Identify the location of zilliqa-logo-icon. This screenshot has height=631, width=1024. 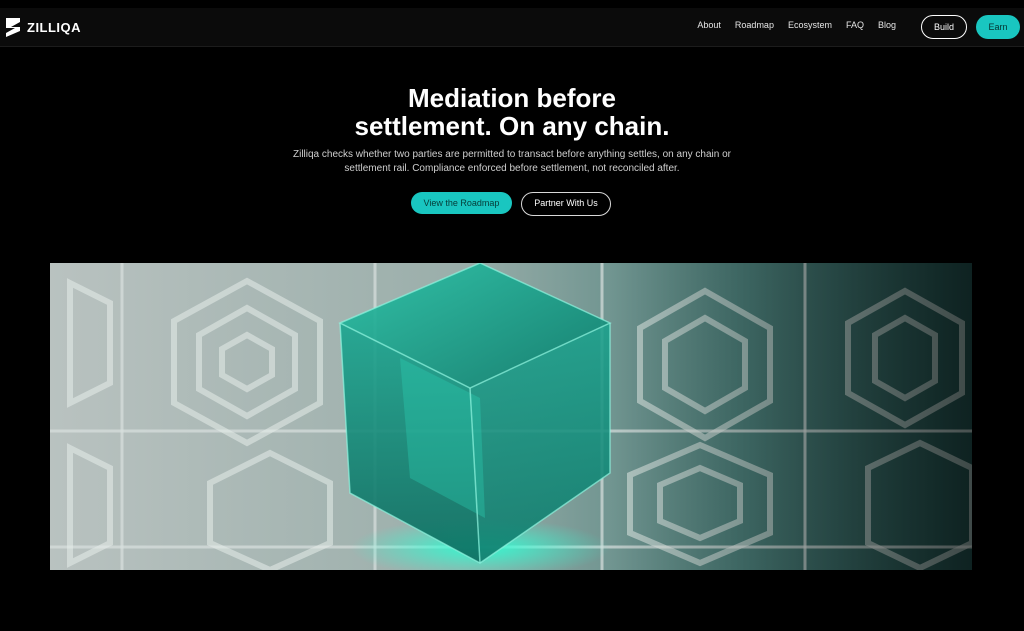
(13, 27).